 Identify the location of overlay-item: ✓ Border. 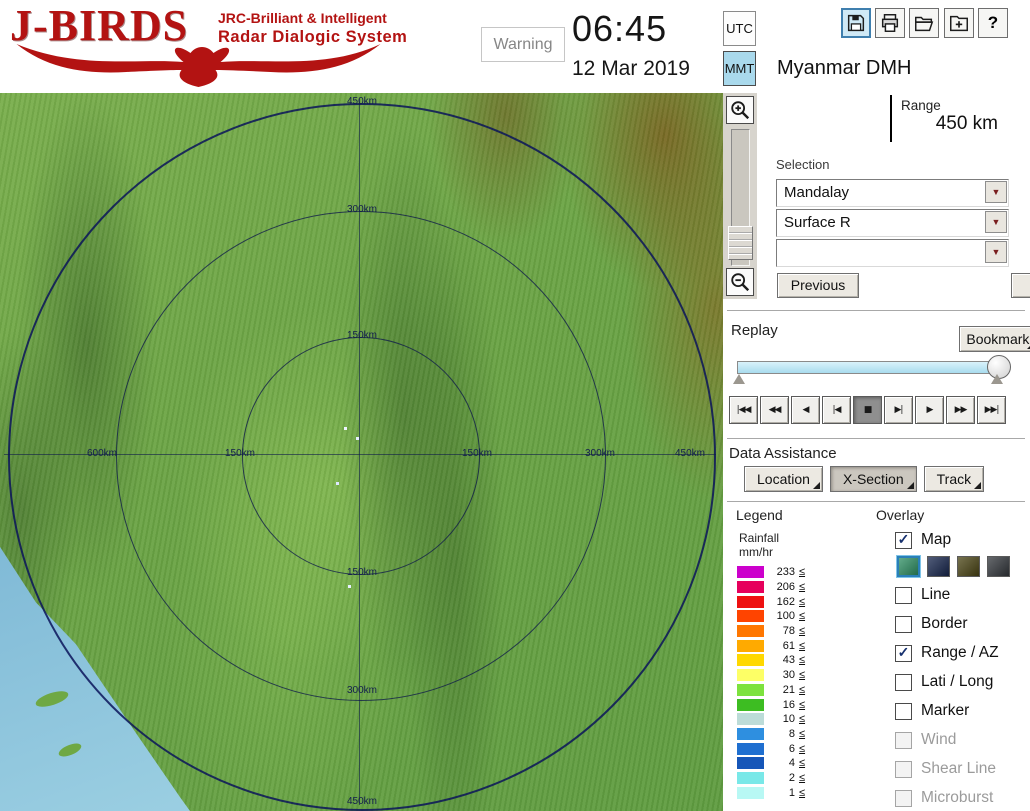
(947, 624).